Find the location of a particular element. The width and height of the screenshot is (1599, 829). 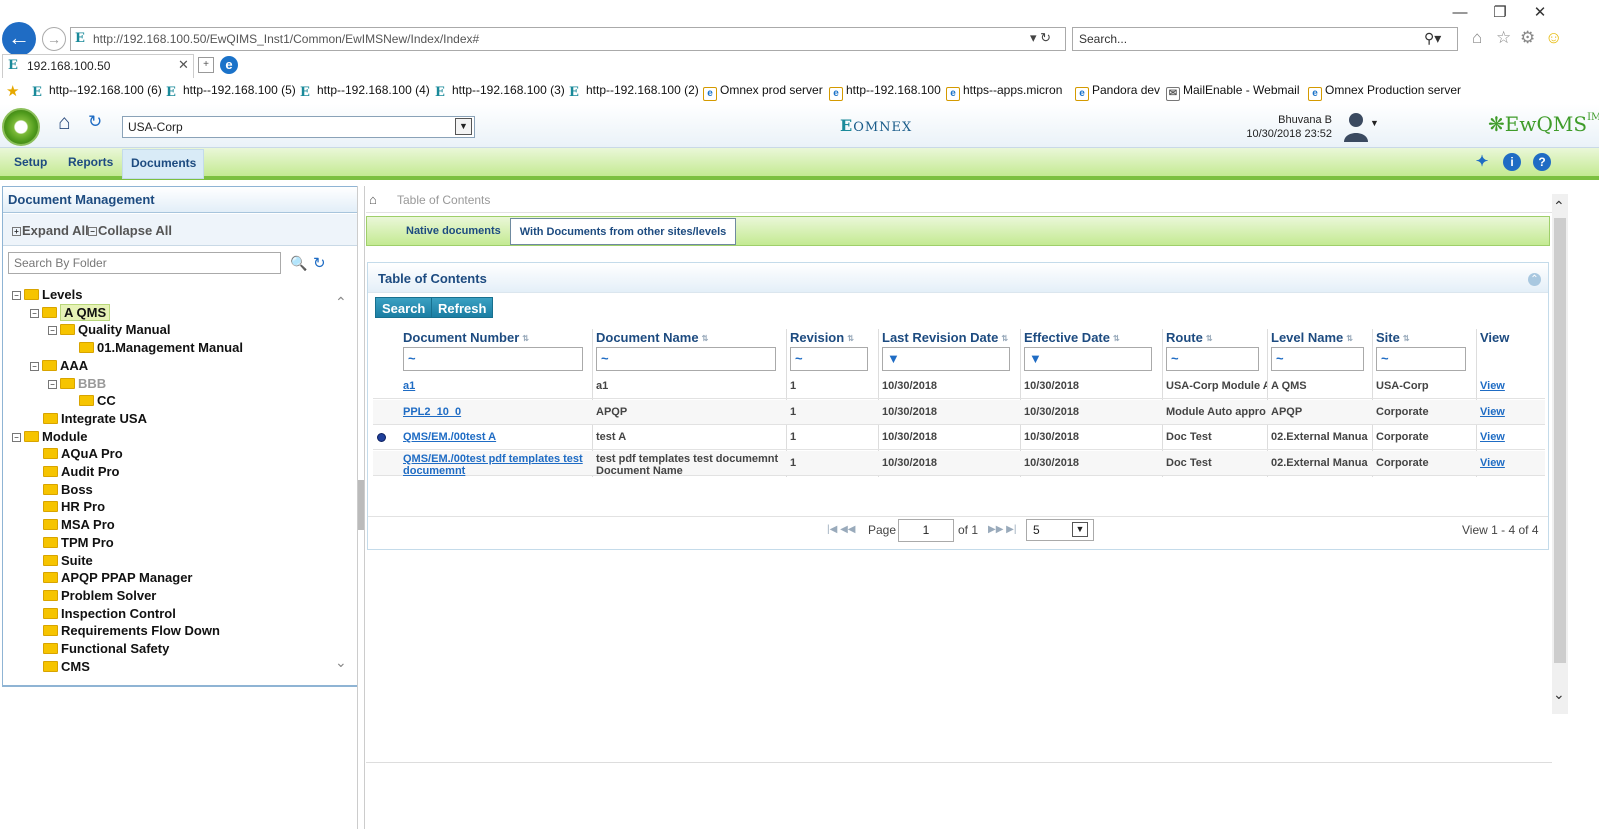

menu-reports: Reports is located at coordinates (90, 164).